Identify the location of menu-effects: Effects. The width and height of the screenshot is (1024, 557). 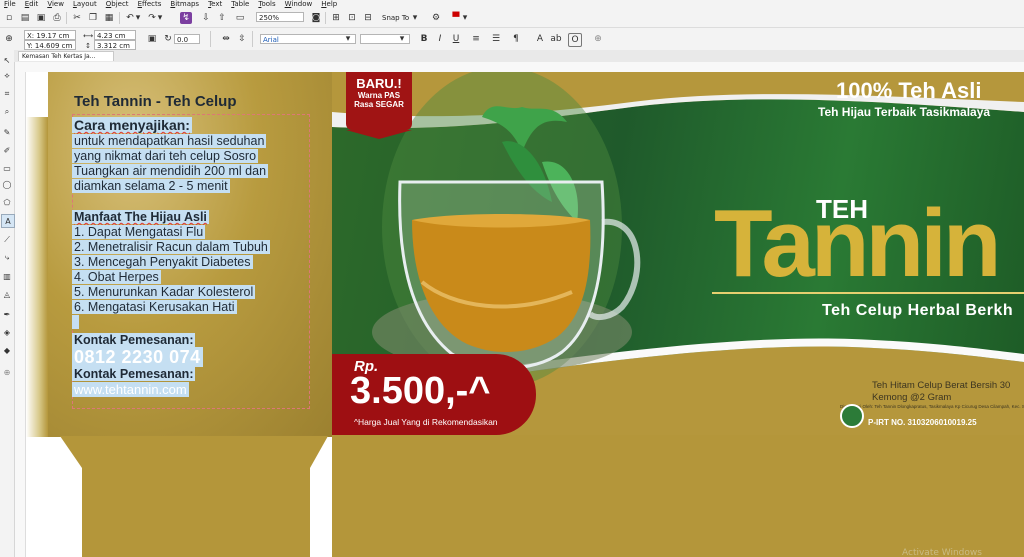
(150, 4).